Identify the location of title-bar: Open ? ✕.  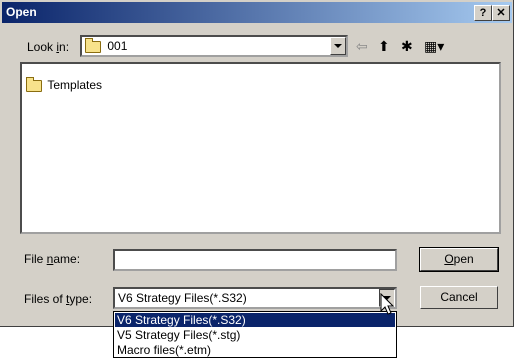
(257, 12).